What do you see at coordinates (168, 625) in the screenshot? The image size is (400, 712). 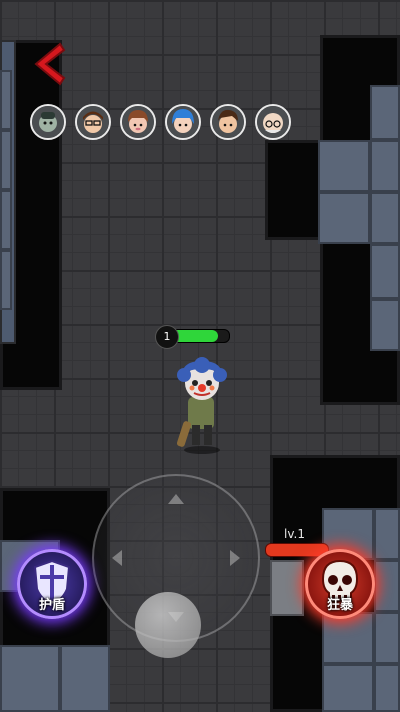 I see `joystick-knob` at bounding box center [168, 625].